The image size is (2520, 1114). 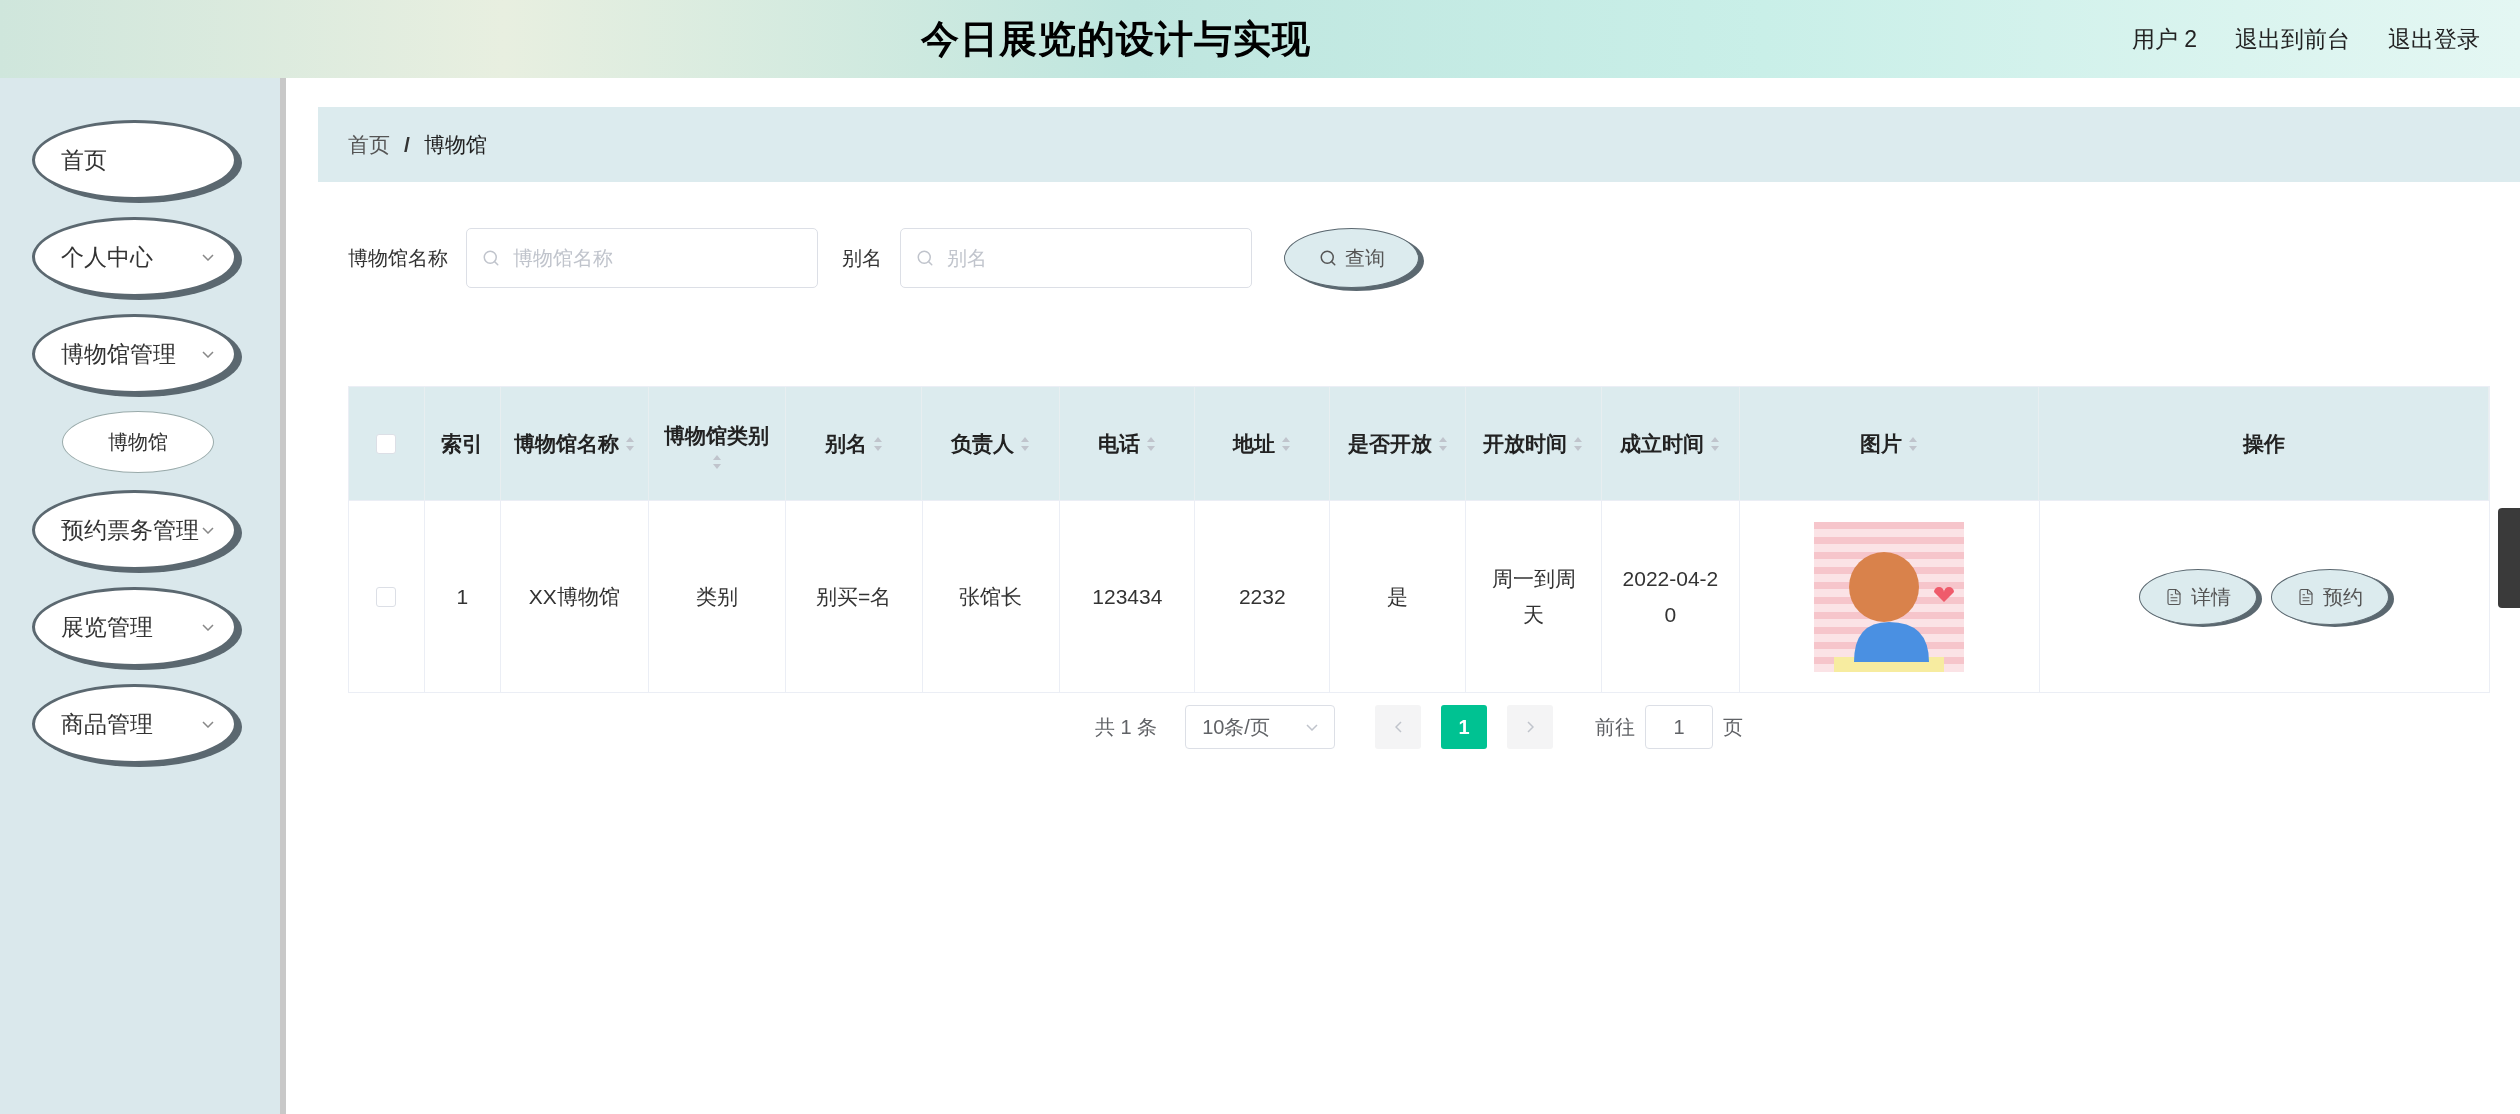 What do you see at coordinates (462, 443) in the screenshot?
I see `column-header: 索引` at bounding box center [462, 443].